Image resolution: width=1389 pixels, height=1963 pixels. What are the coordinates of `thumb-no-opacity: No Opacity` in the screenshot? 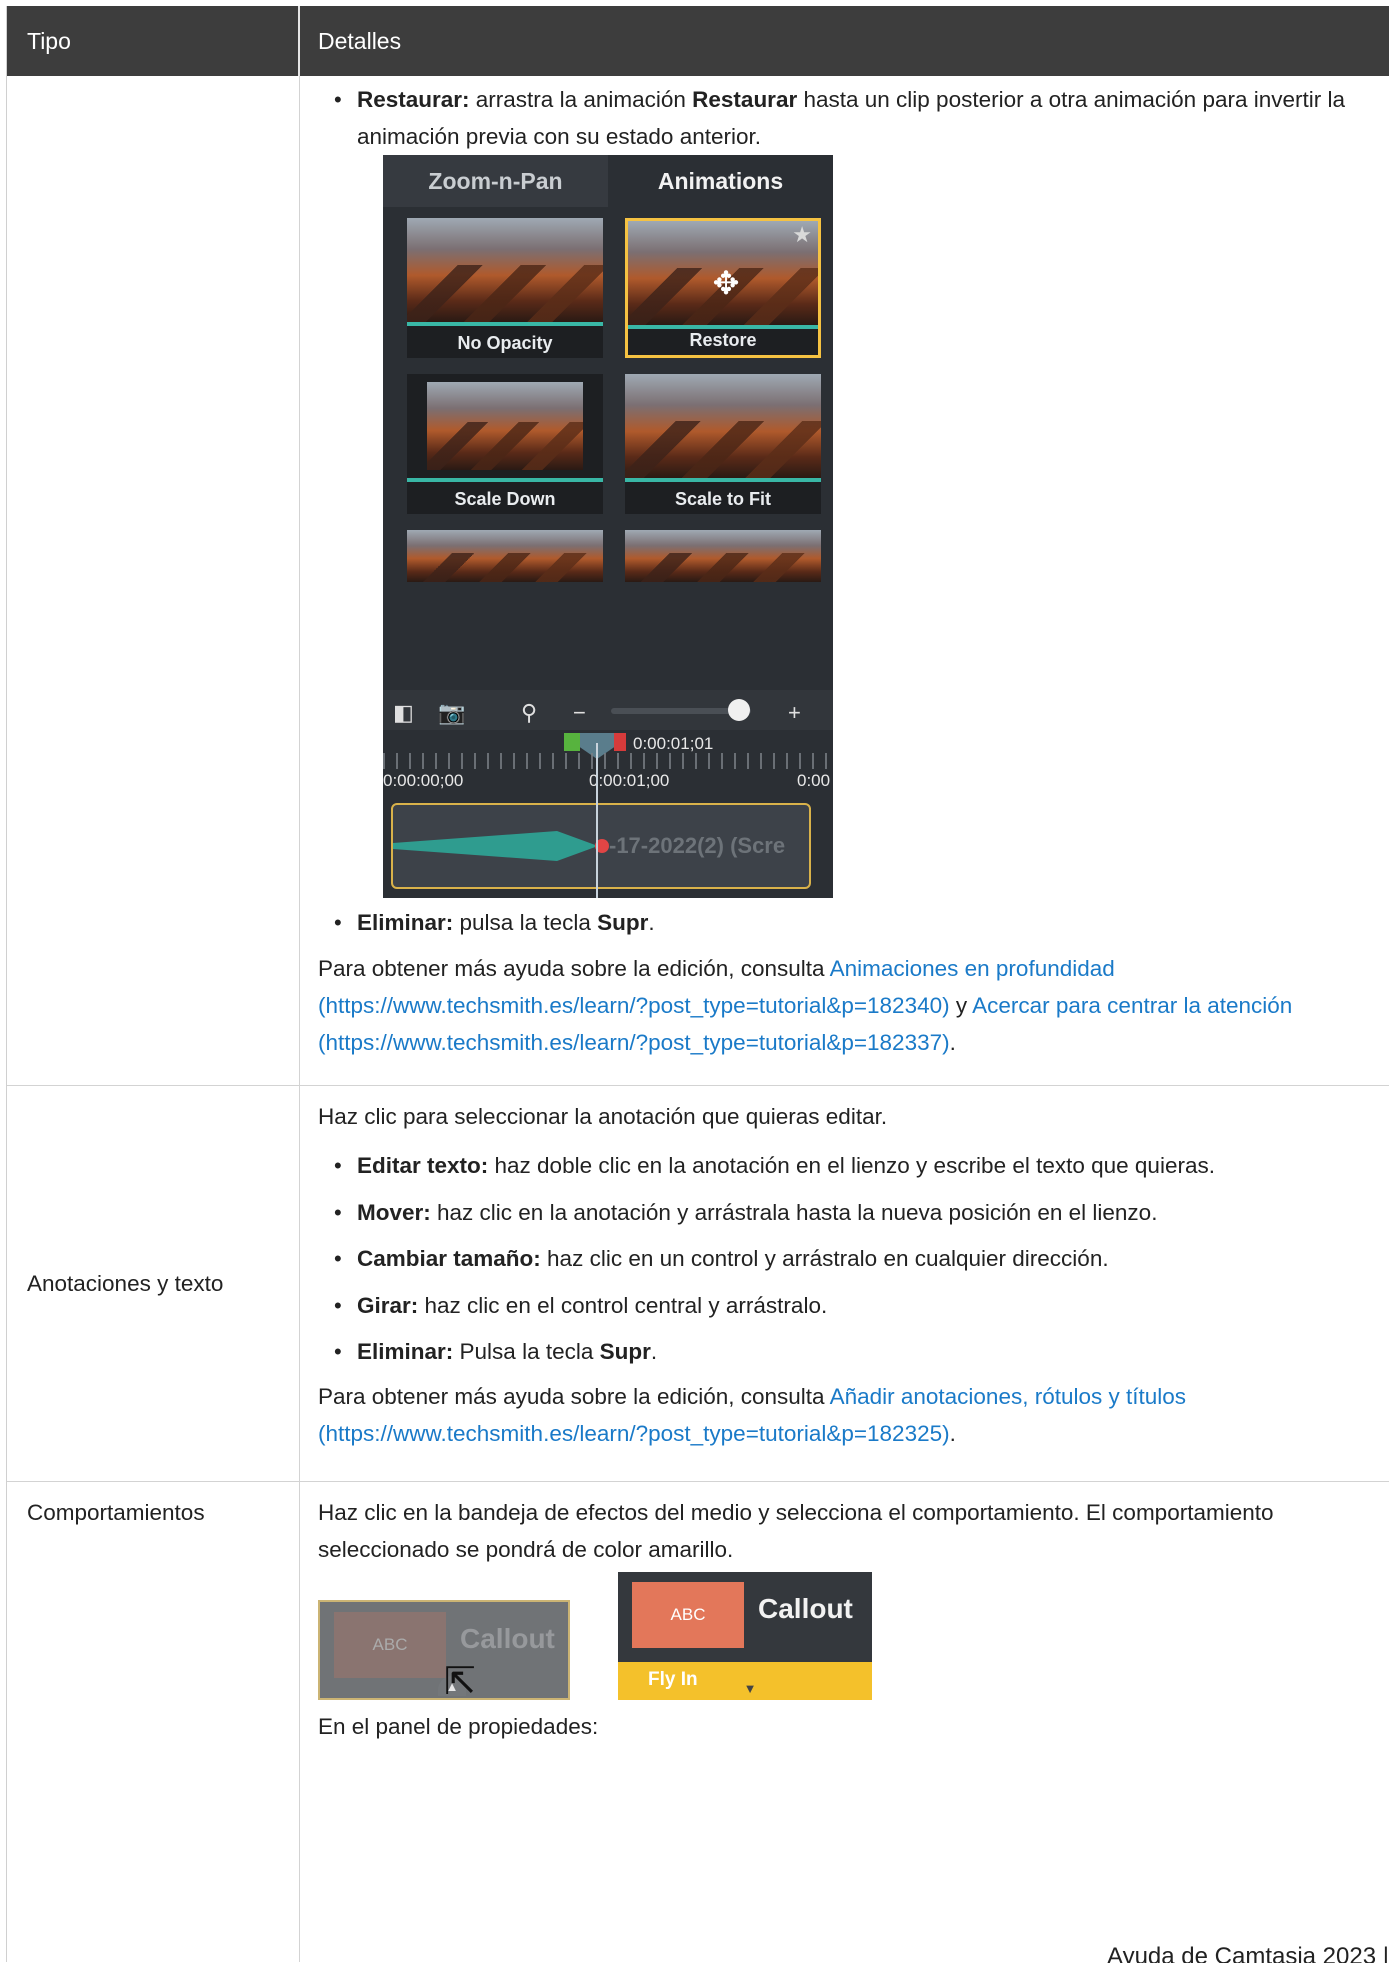 It's located at (505, 288).